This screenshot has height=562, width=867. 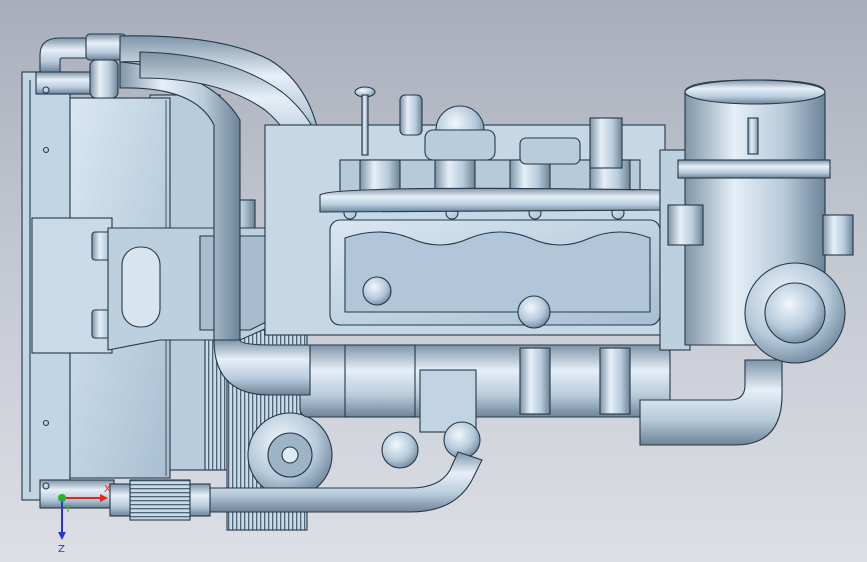 What do you see at coordinates (62, 536) in the screenshot?
I see `z-axis-arrowhead` at bounding box center [62, 536].